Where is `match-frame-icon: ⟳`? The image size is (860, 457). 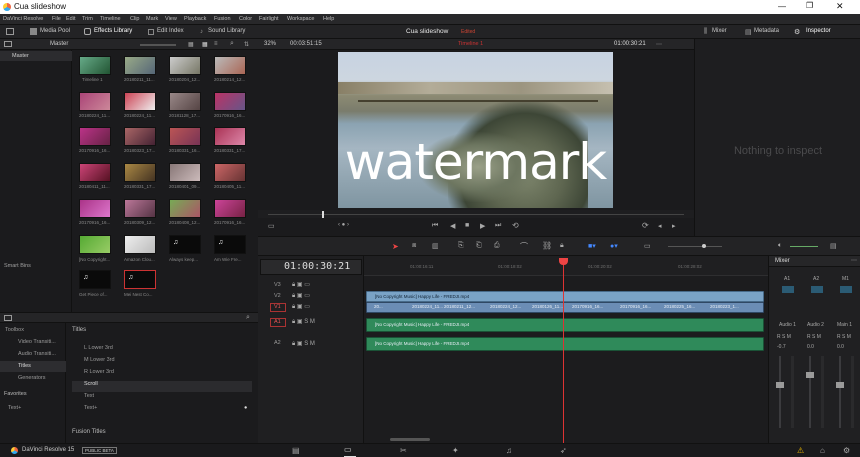 match-frame-icon: ⟳ is located at coordinates (645, 225).